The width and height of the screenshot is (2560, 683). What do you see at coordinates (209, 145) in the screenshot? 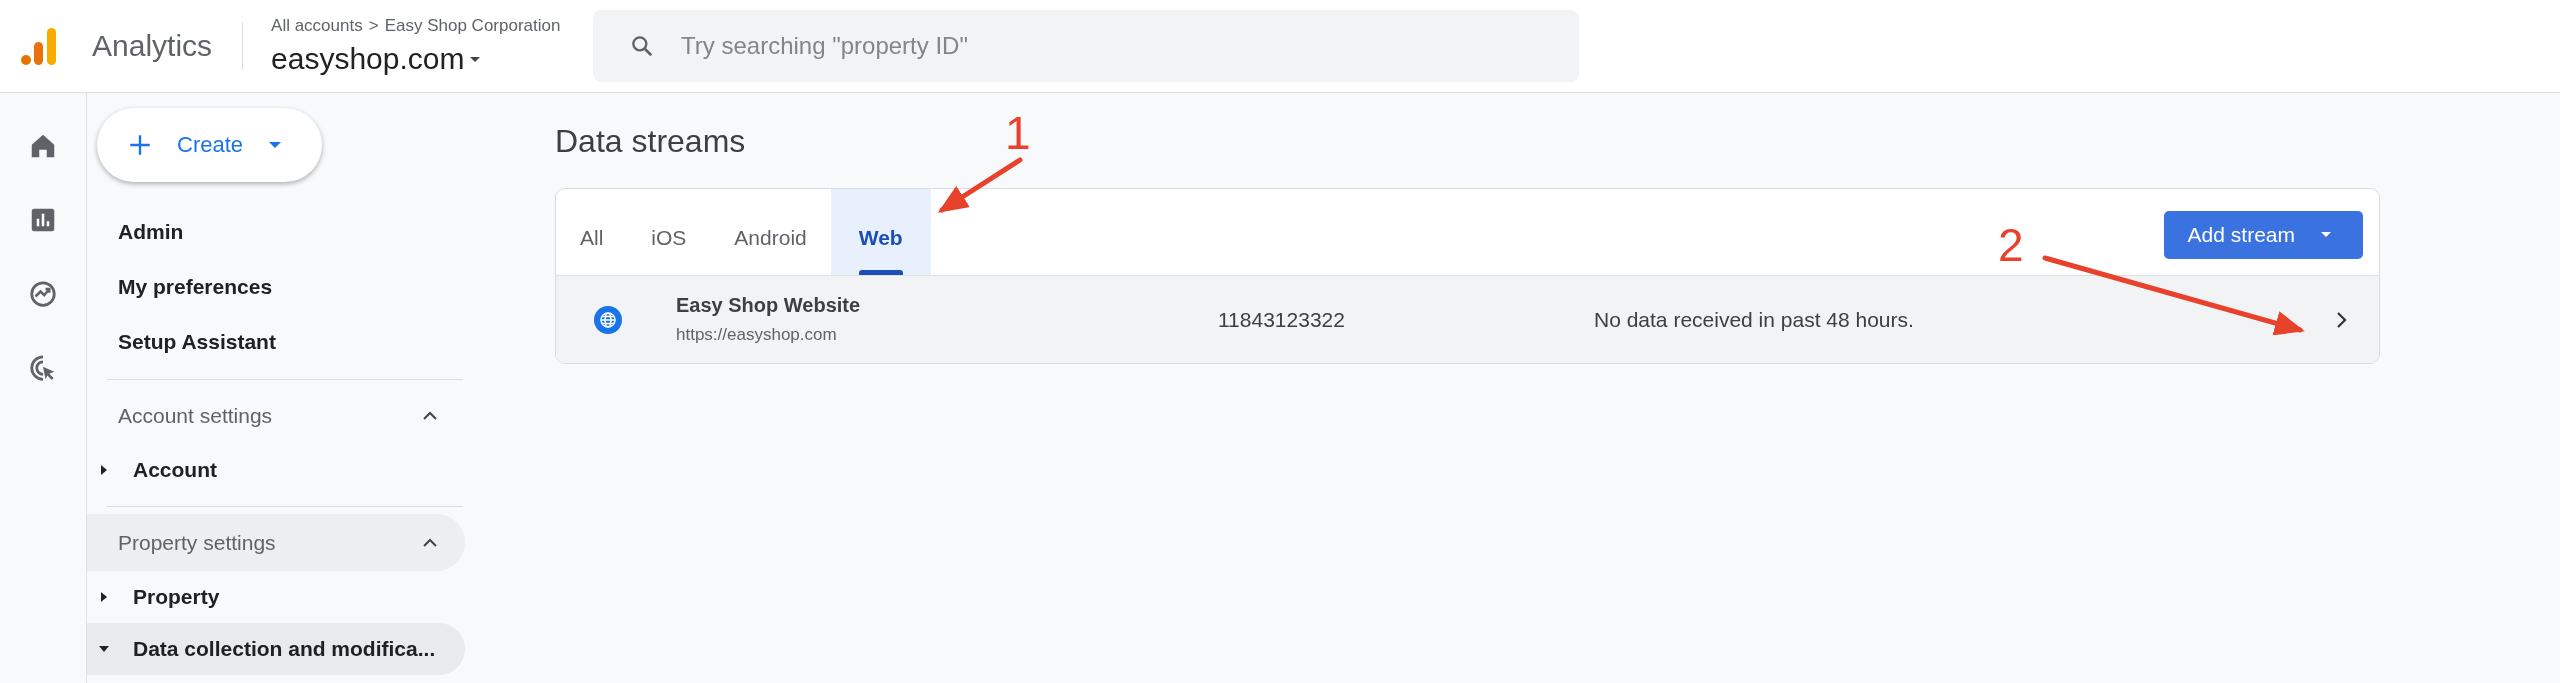
I see `create-button: Create` at bounding box center [209, 145].